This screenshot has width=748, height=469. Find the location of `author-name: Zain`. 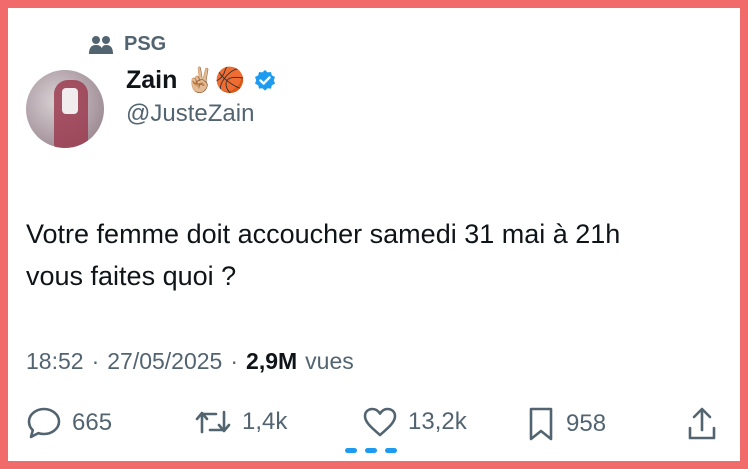

author-name: Zain is located at coordinates (151, 80).